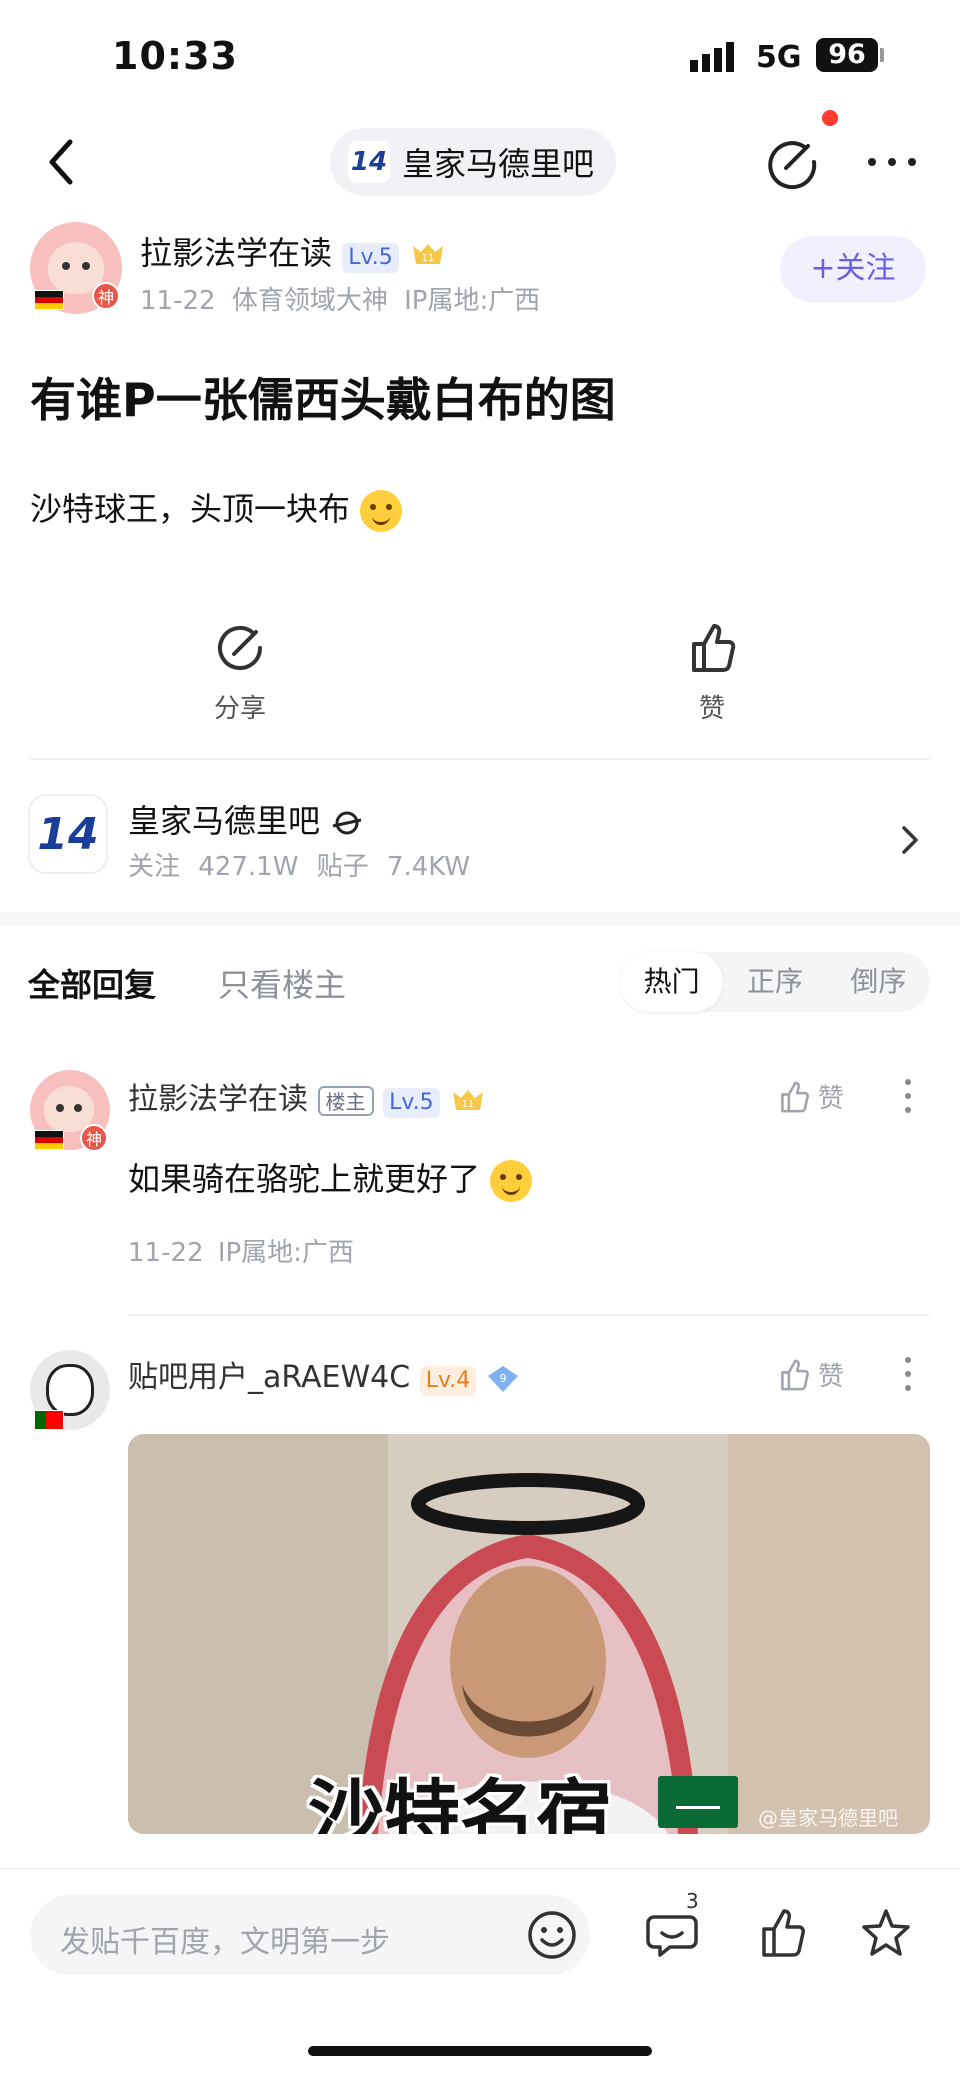 The height and width of the screenshot is (2077, 960). I want to click on sort-ascending: 正序, so click(774, 982).